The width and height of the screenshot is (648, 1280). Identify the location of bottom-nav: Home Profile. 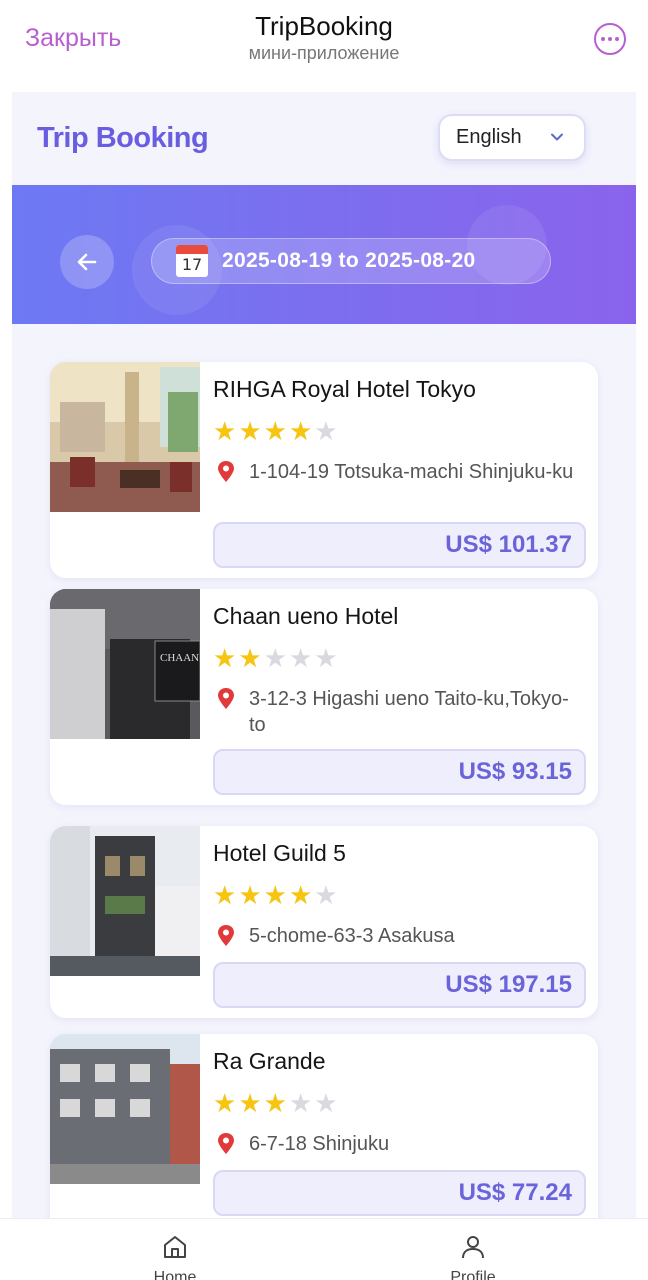
(324, 1249).